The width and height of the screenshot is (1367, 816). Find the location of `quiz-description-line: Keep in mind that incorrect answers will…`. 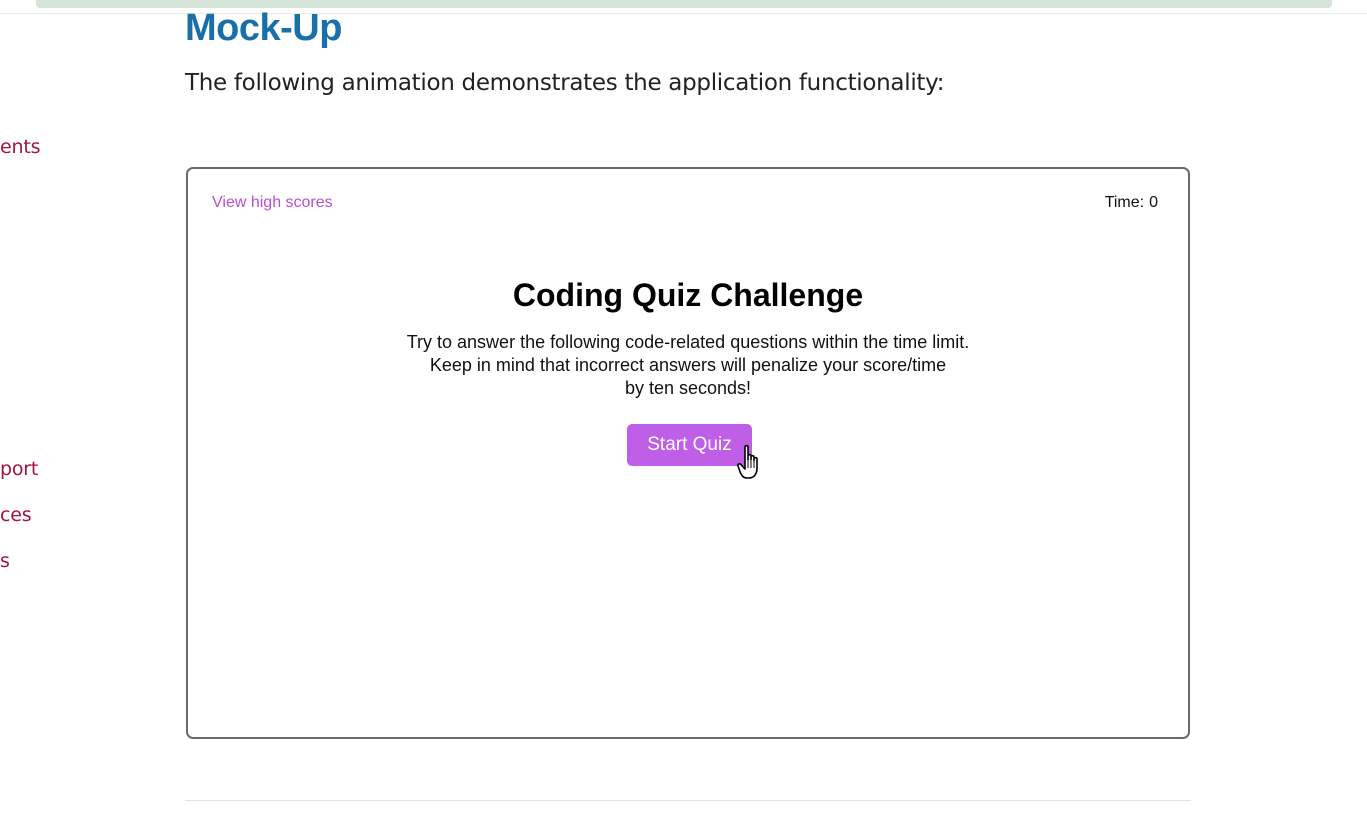

quiz-description-line: Keep in mind that incorrect answers will… is located at coordinates (688, 365).